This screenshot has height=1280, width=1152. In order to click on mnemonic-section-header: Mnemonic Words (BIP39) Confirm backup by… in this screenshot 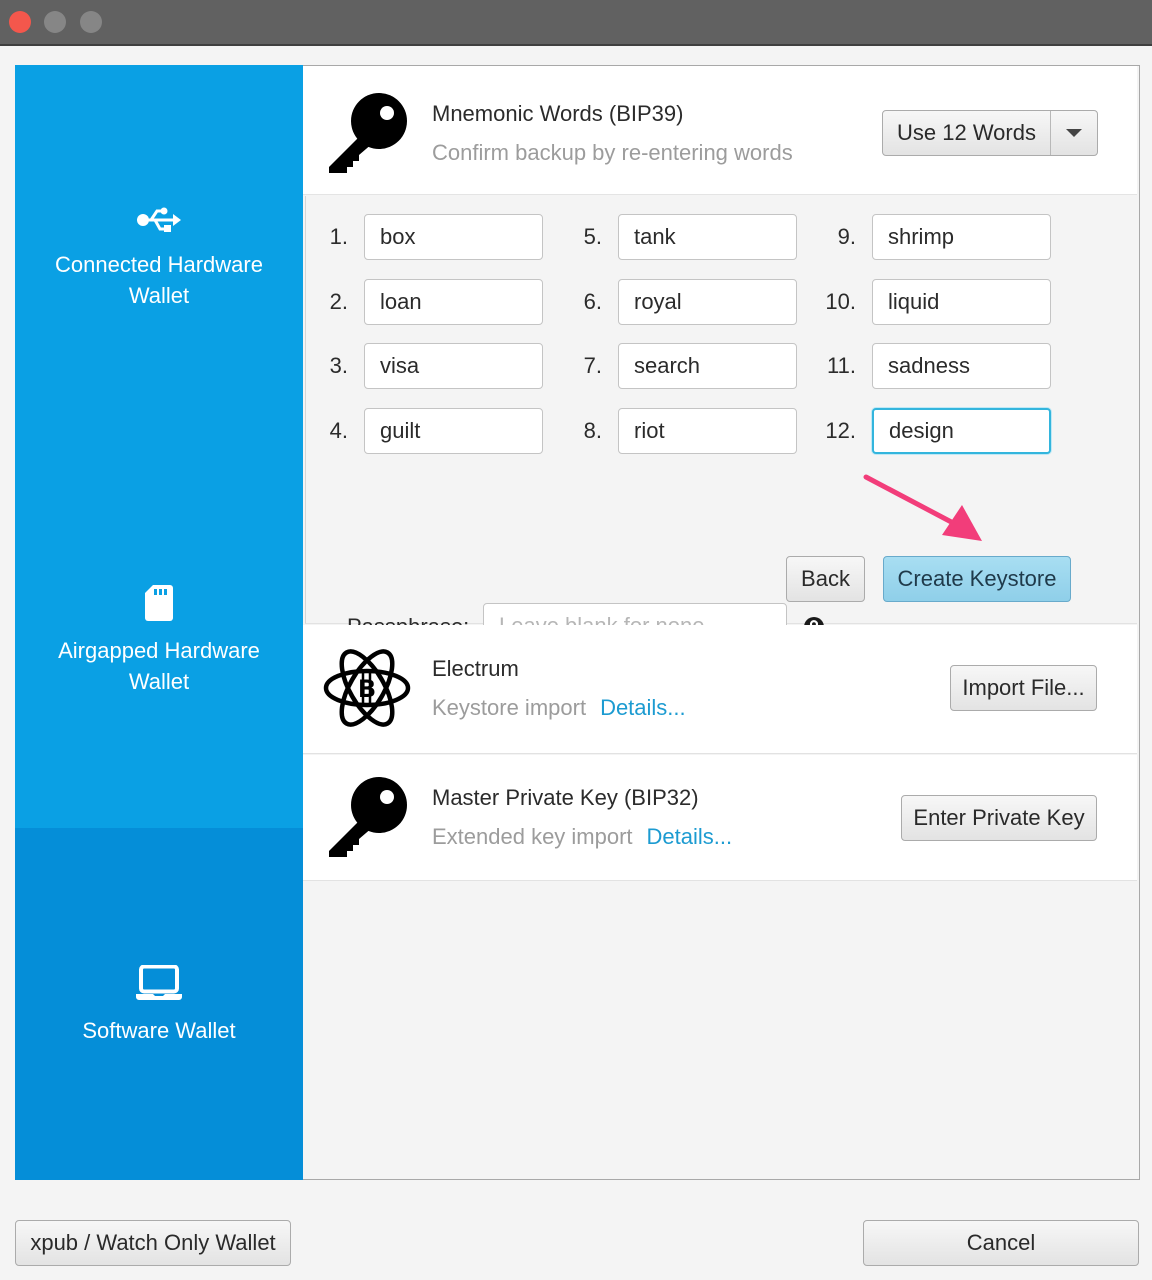, I will do `click(720, 130)`.